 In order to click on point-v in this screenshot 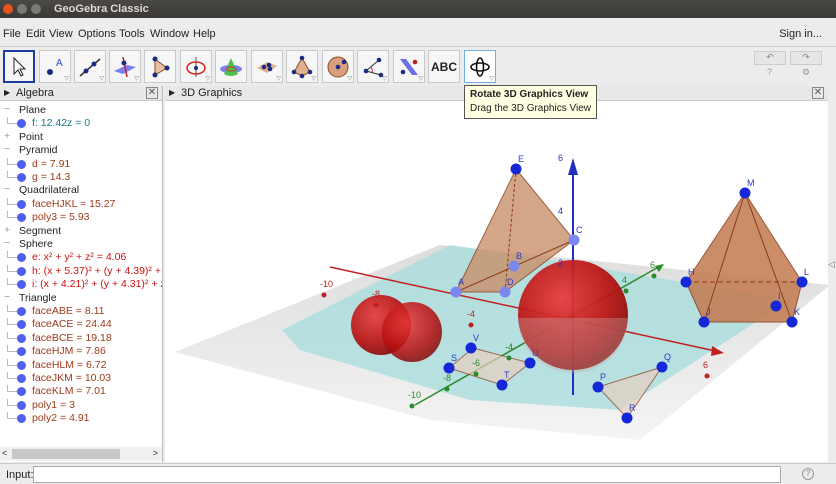, I will do `click(471, 348)`.